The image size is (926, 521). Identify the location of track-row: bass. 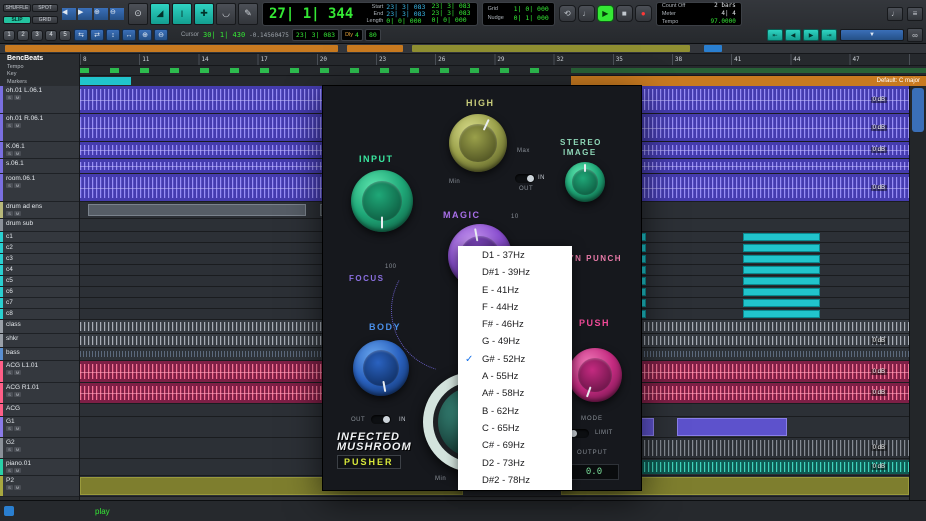
(39, 354).